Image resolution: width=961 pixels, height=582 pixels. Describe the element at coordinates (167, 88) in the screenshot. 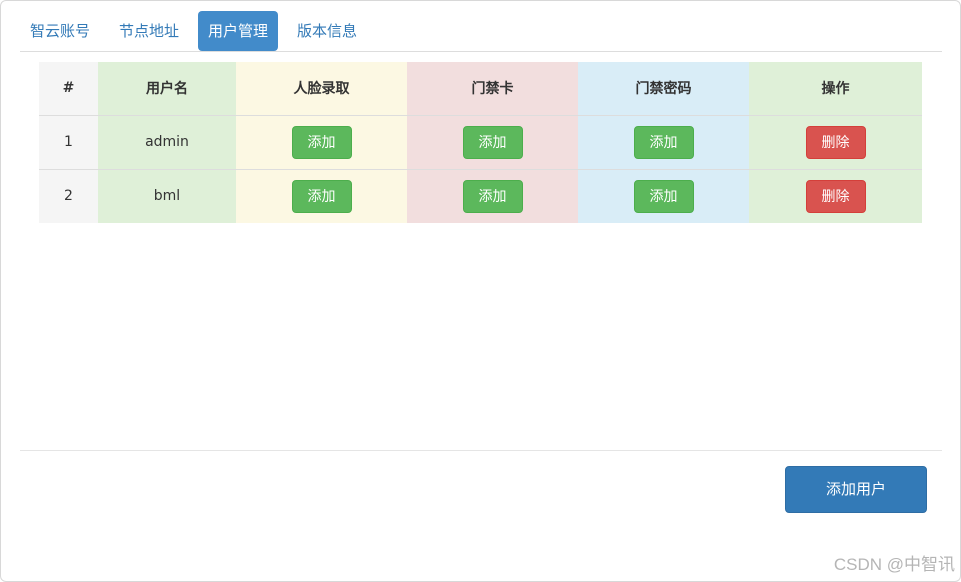

I see `col-header-username: 用户名` at that location.